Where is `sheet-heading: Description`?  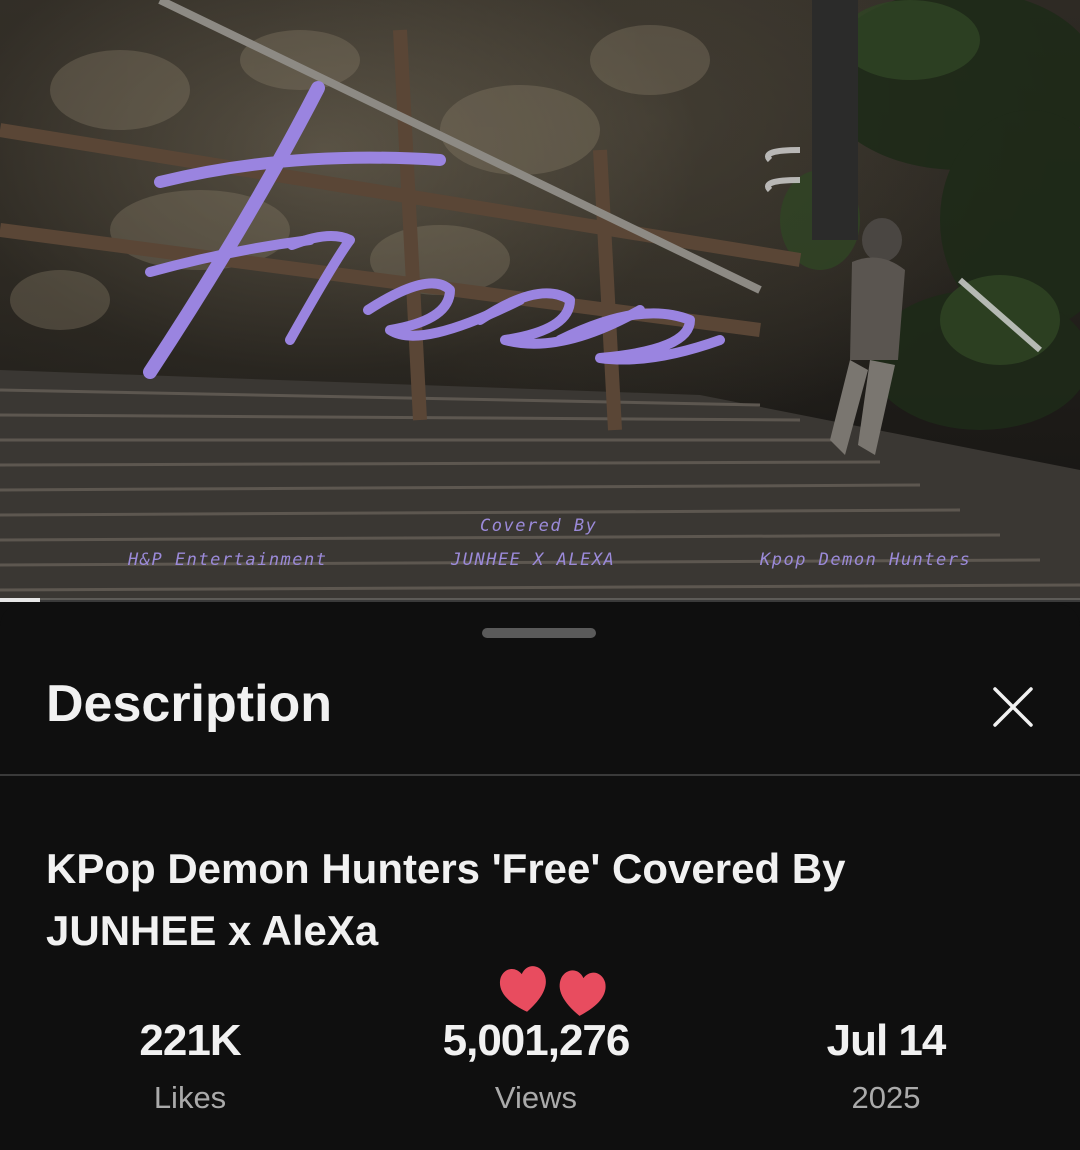 sheet-heading: Description is located at coordinates (189, 704).